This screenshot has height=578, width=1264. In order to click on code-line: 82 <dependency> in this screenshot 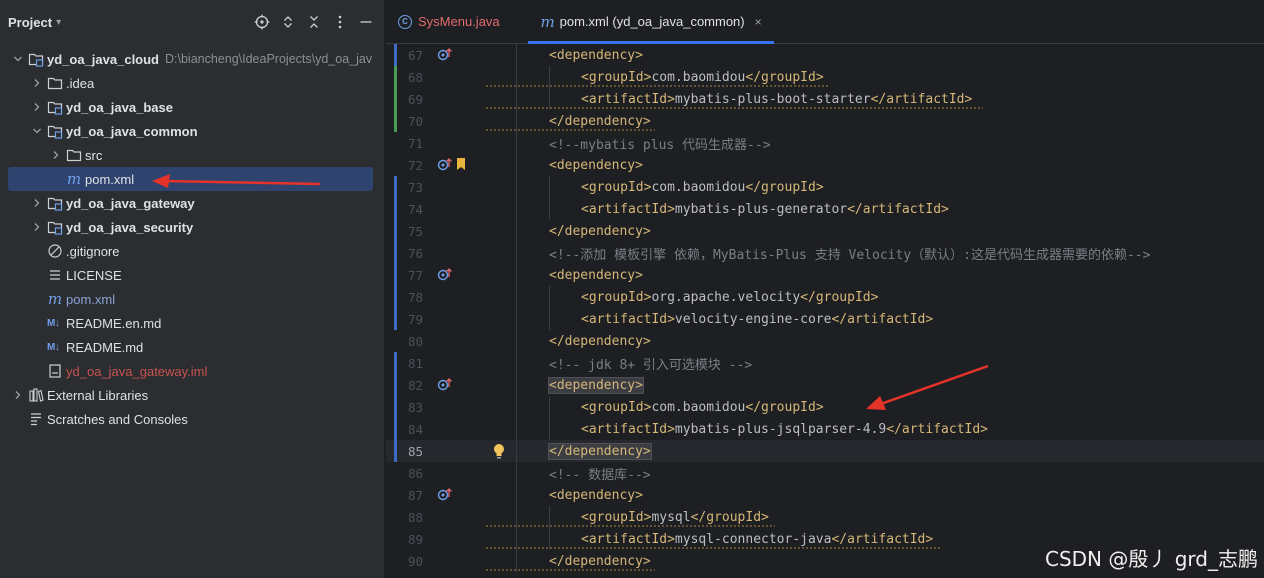, I will do `click(825, 385)`.